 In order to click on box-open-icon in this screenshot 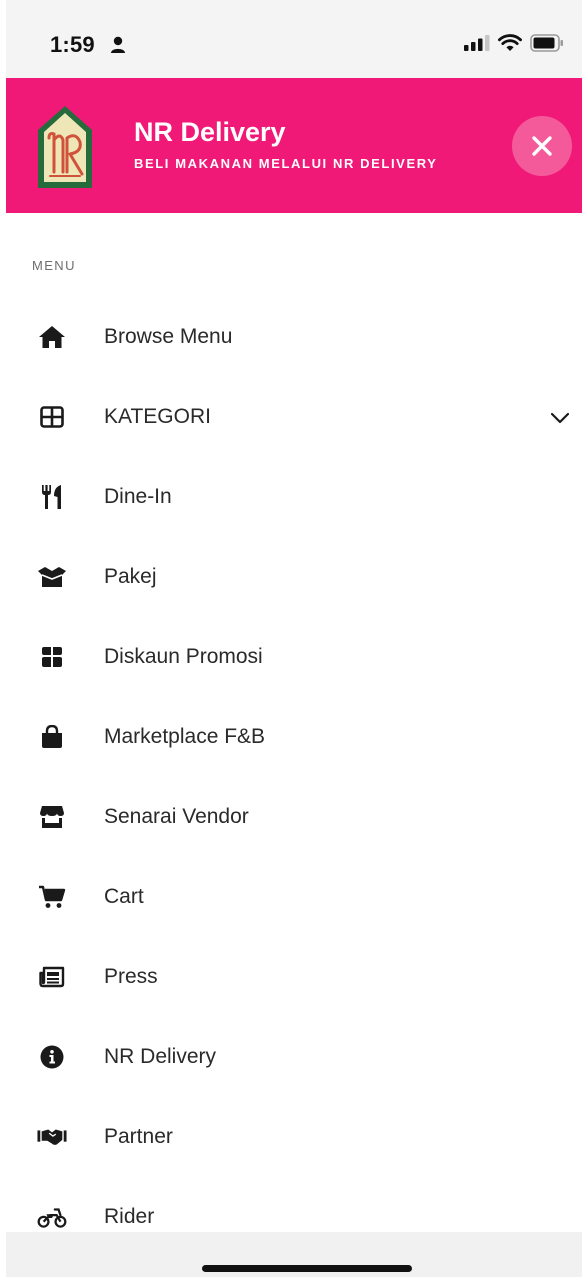, I will do `click(52, 577)`.